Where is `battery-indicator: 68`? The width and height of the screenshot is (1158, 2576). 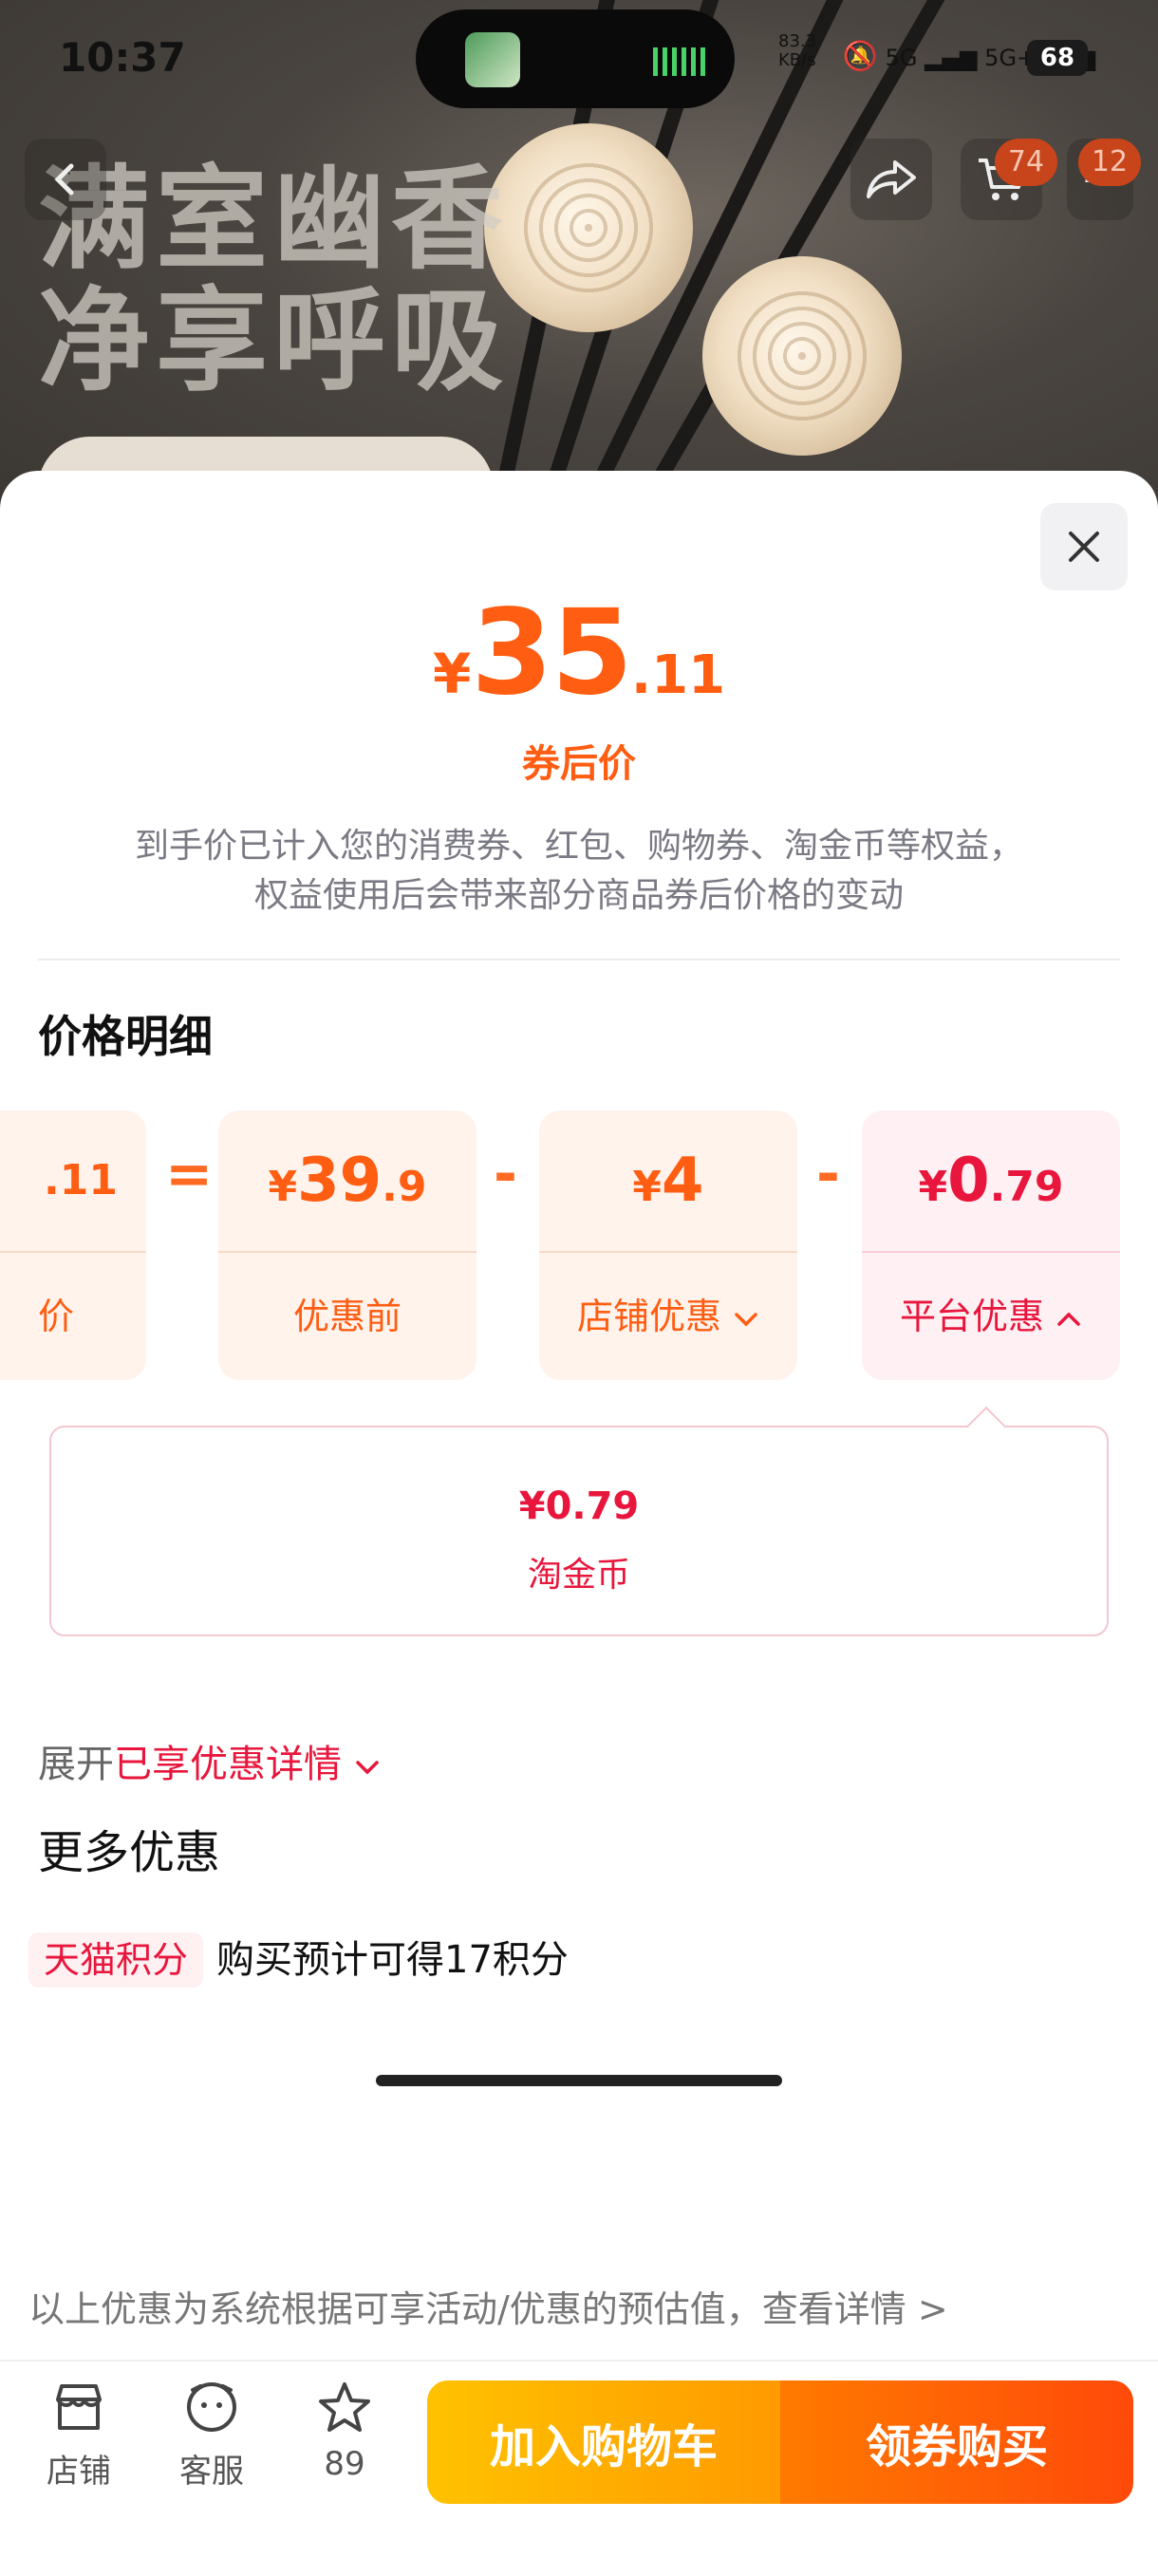 battery-indicator: 68 is located at coordinates (1057, 58).